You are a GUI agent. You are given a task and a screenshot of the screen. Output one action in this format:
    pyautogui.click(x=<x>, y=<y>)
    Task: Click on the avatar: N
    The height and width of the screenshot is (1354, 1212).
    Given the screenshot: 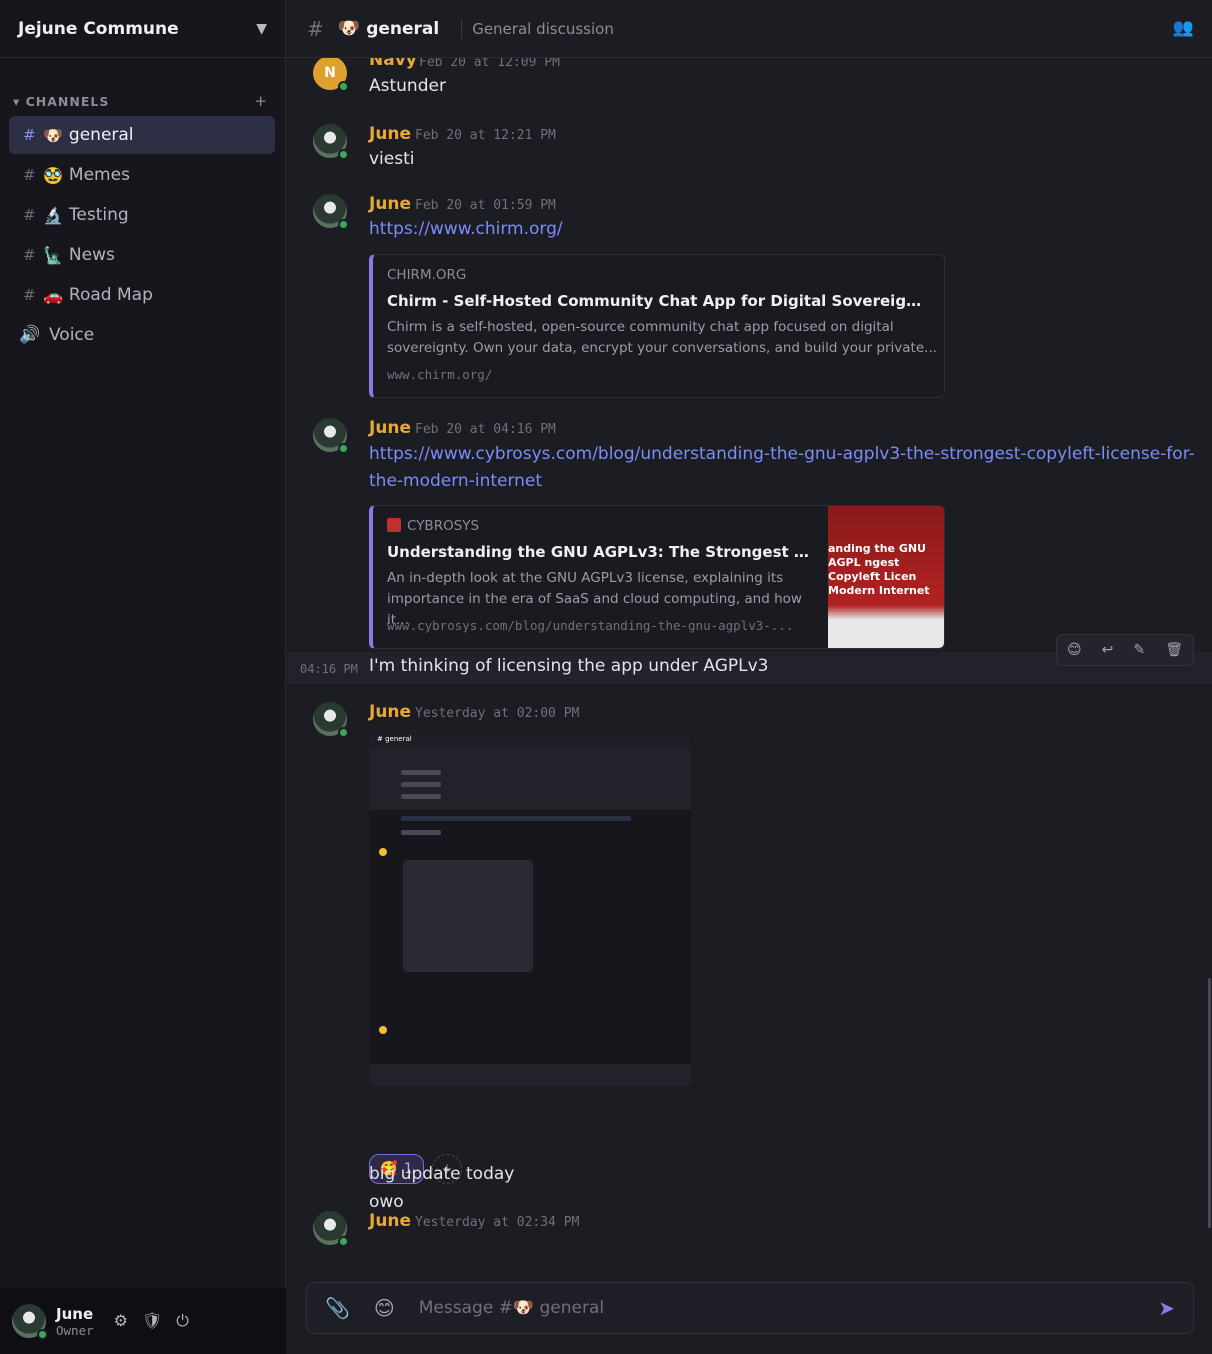 What is the action you would take?
    pyautogui.click(x=331, y=75)
    